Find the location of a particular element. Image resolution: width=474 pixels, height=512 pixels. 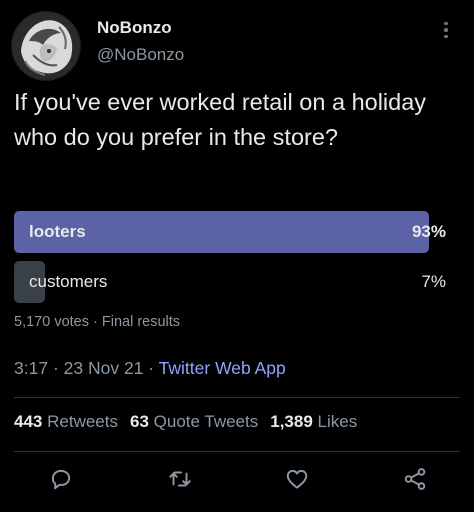

poll-meta: 5,170 votes · Final results is located at coordinates (97, 322).